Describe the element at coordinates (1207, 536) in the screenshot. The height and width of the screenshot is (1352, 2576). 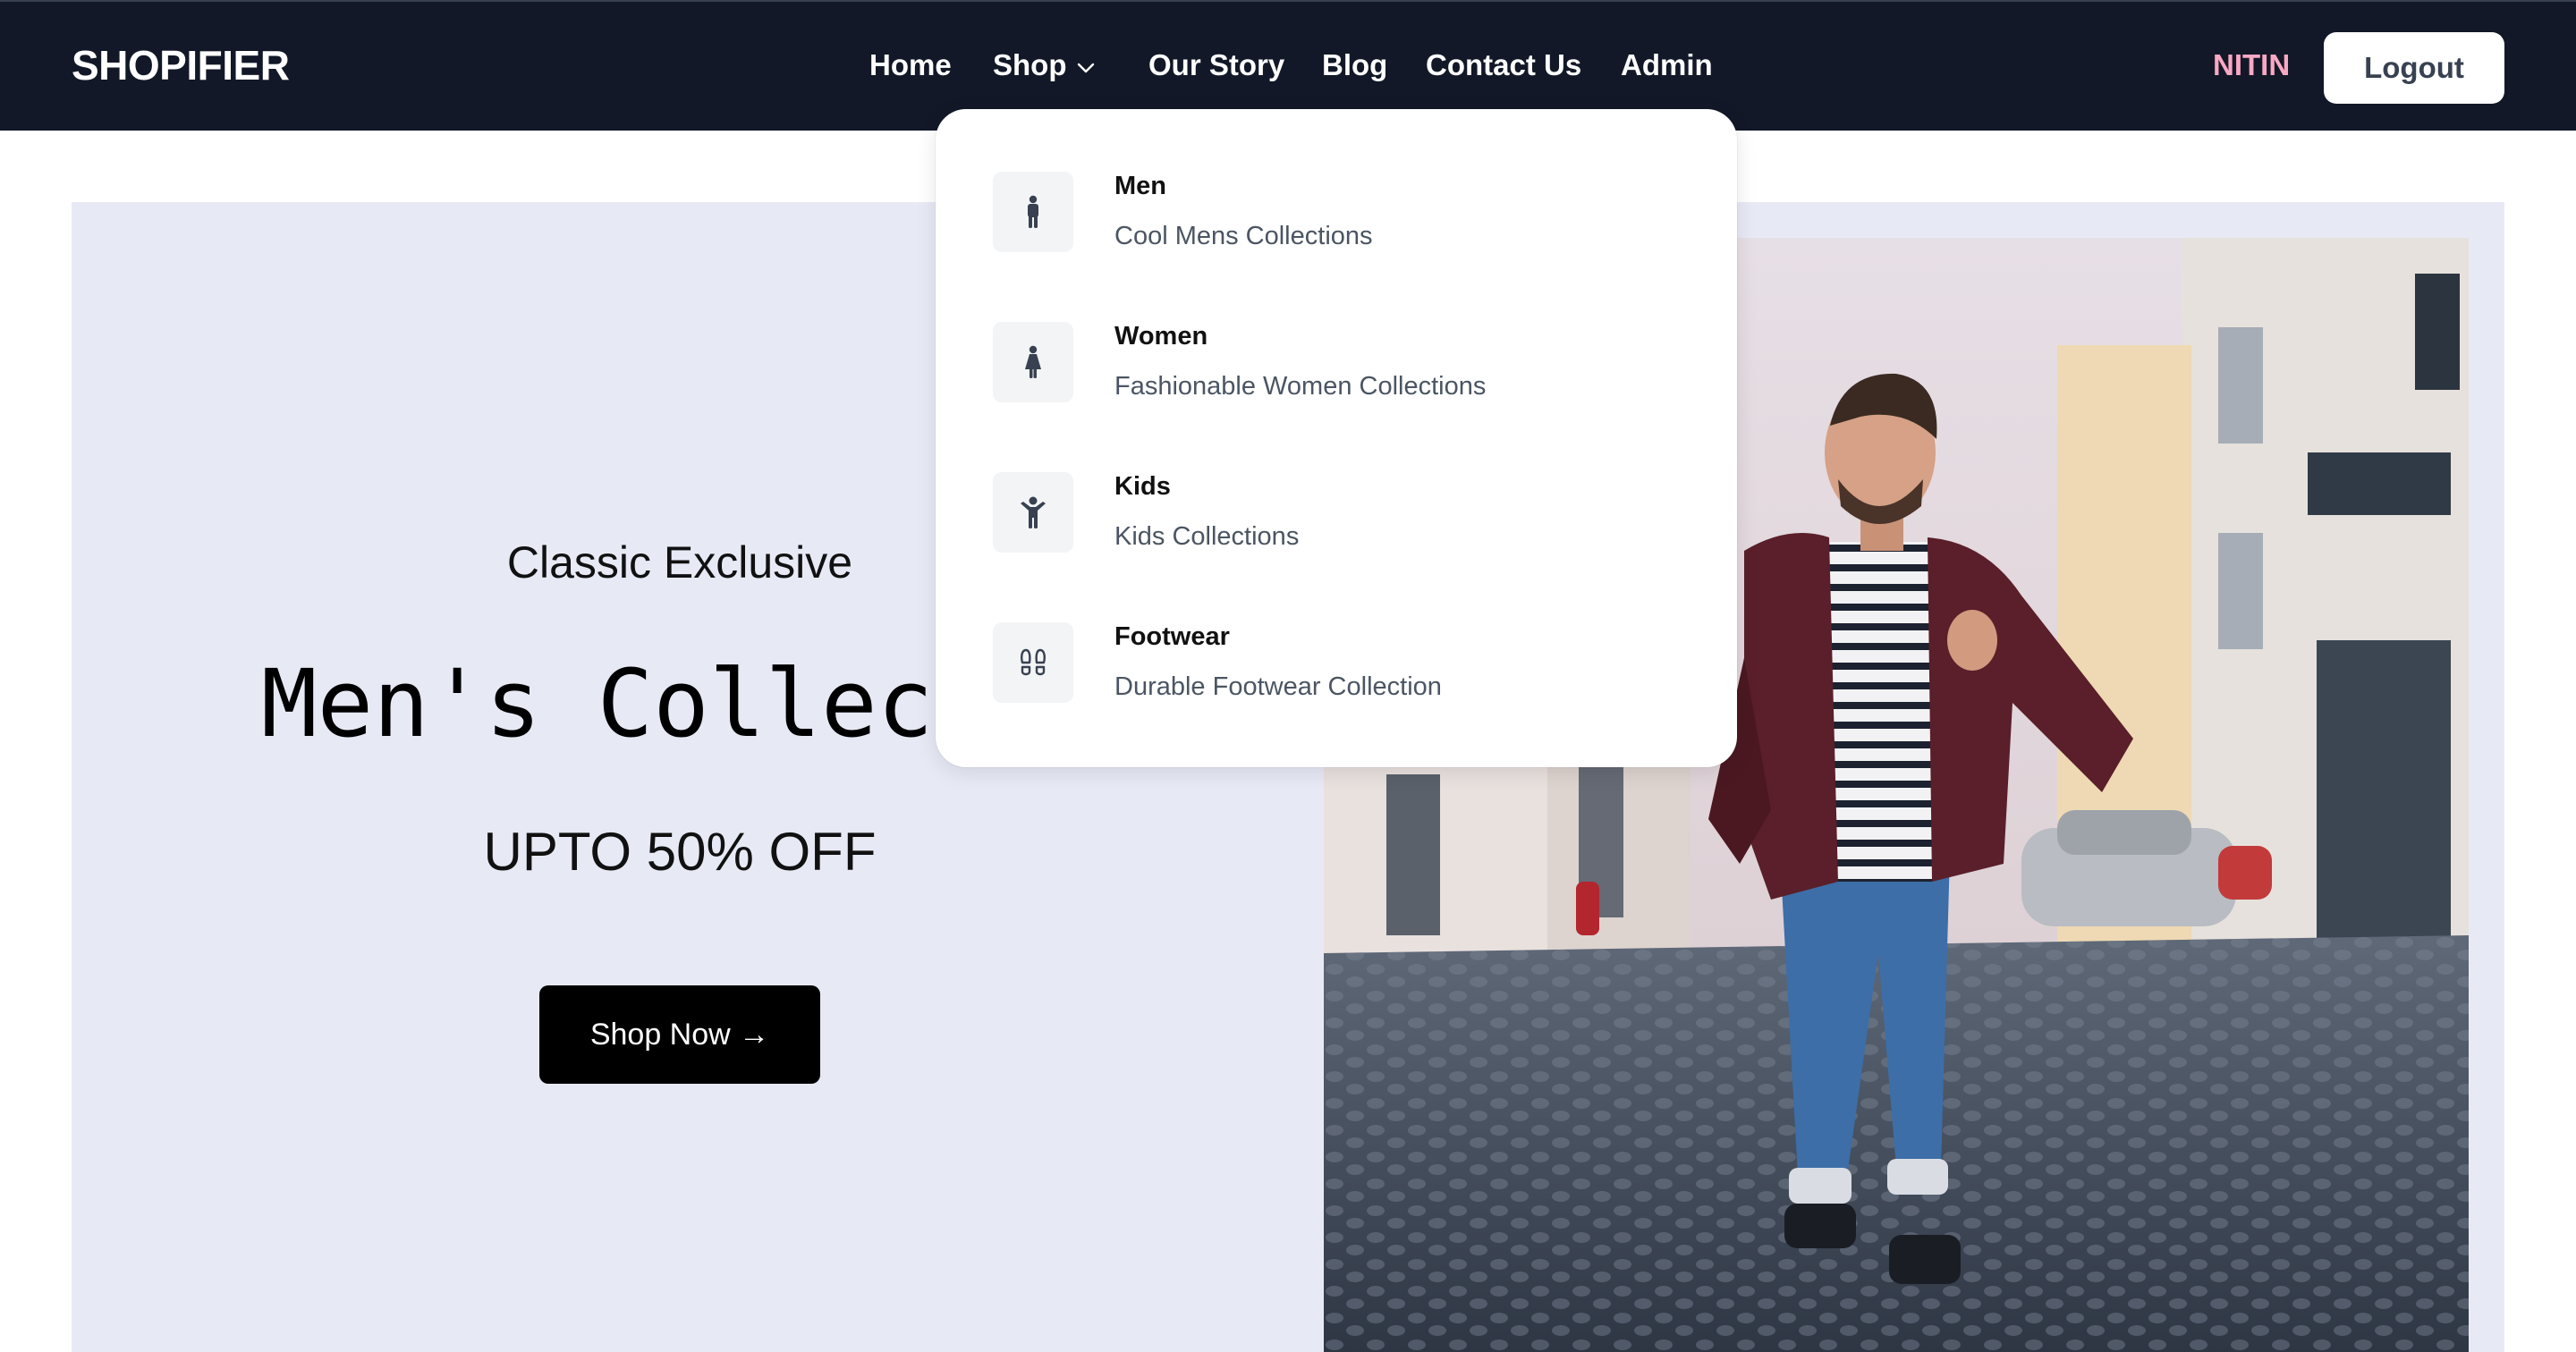
I see `dropdown-item-description: Kids Collections` at that location.